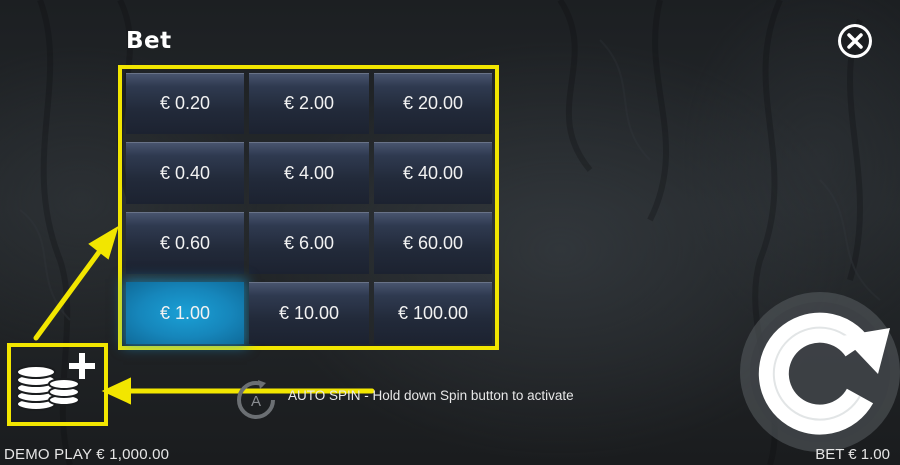  What do you see at coordinates (810, 370) in the screenshot?
I see `spin-button` at bounding box center [810, 370].